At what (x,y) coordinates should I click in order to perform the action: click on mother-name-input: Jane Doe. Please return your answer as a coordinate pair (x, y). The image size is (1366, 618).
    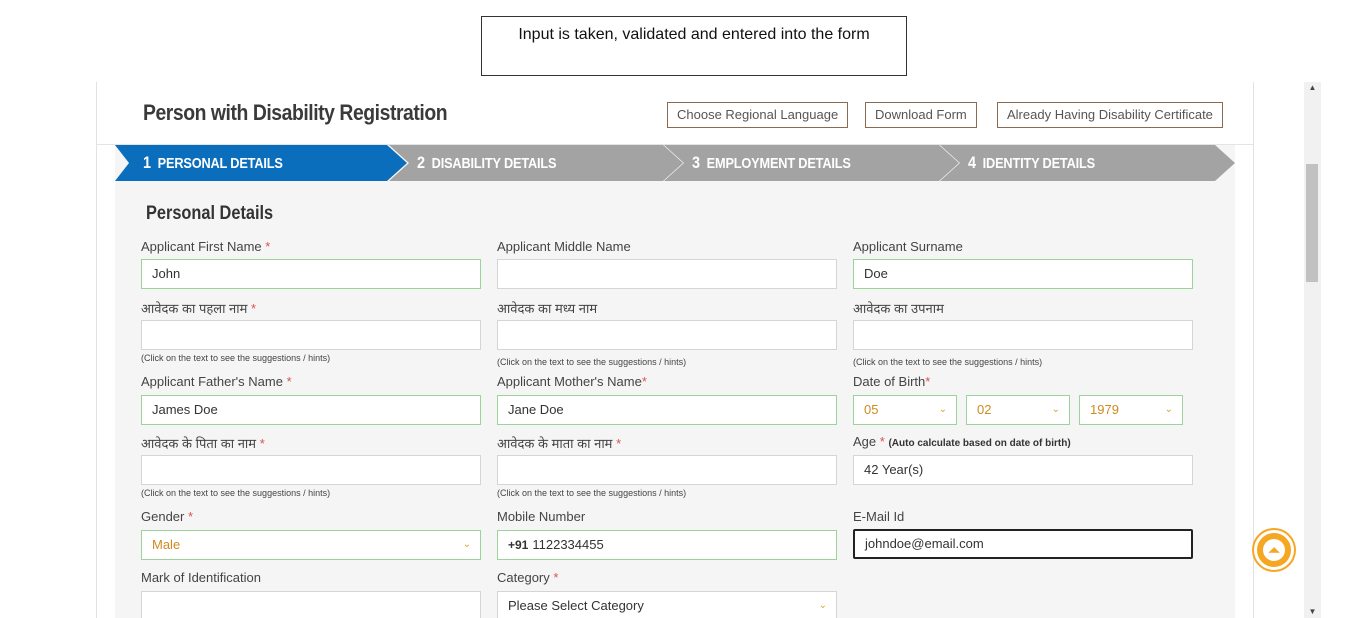
    Looking at the image, I should click on (667, 410).